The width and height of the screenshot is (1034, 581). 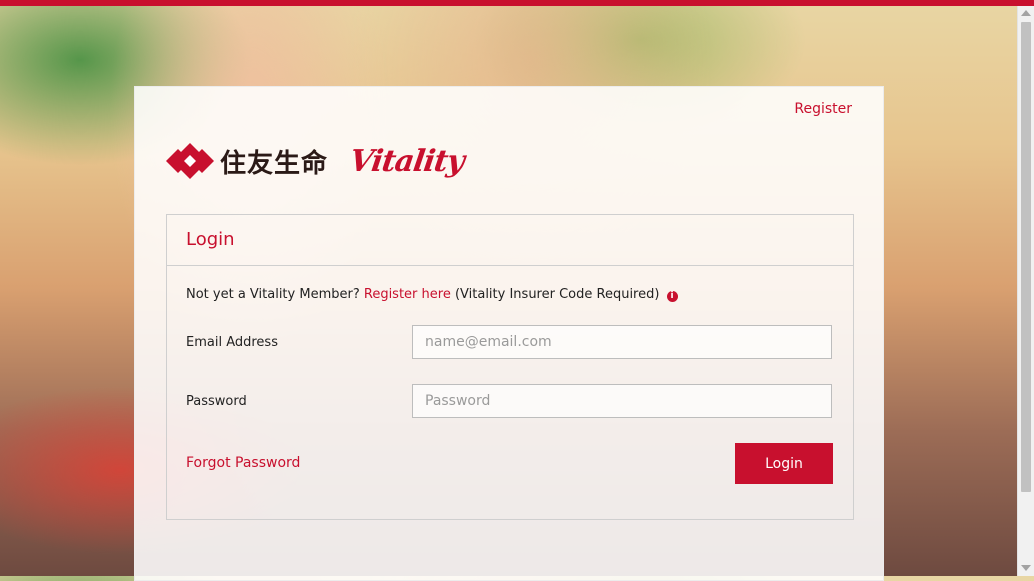 I want to click on email-input, so click(x=622, y=342).